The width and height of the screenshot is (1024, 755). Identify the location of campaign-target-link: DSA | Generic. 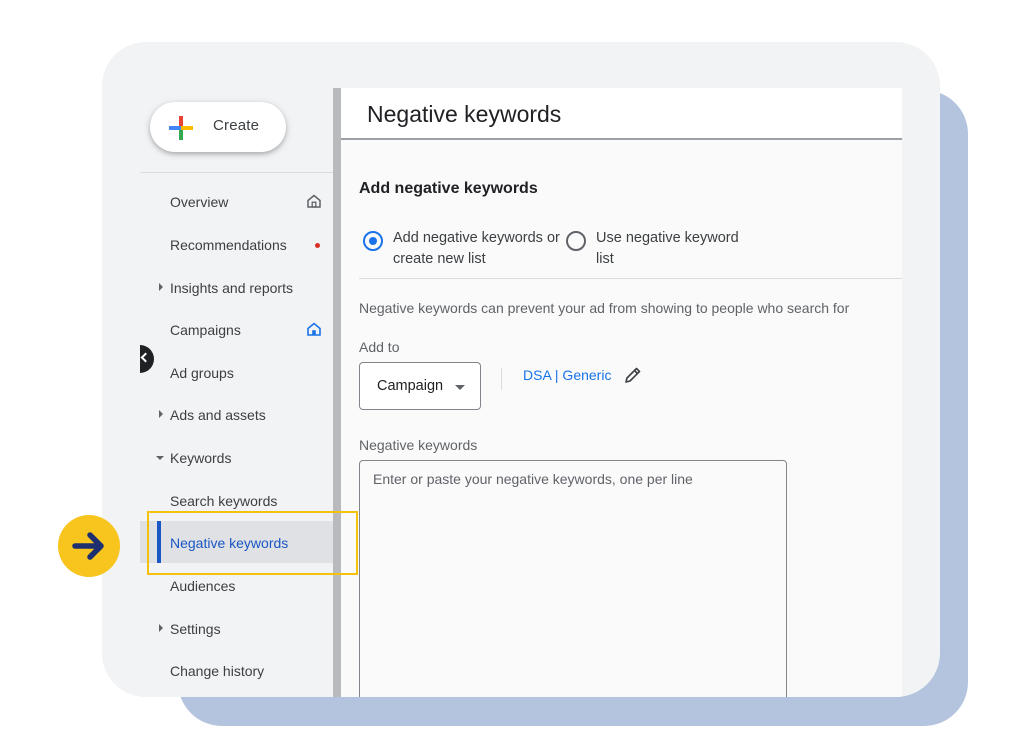
(567, 375).